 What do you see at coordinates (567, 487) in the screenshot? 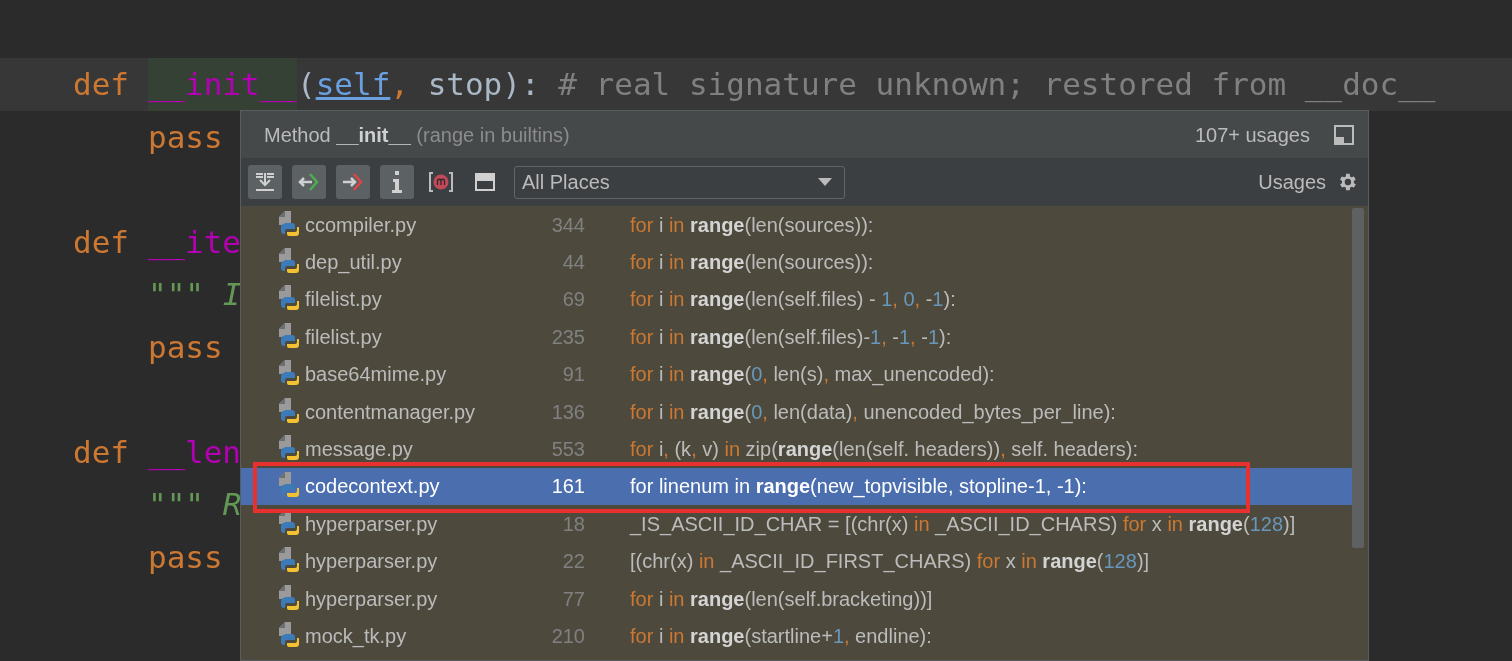
I see `line-number: 161` at bounding box center [567, 487].